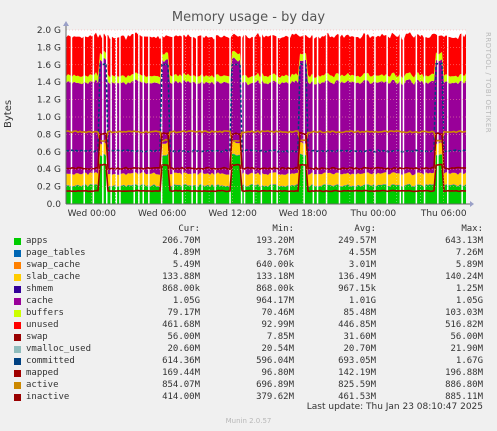 This screenshot has height=431, width=497. I want to click on legend-value-max: 886.80M, so click(464, 385).